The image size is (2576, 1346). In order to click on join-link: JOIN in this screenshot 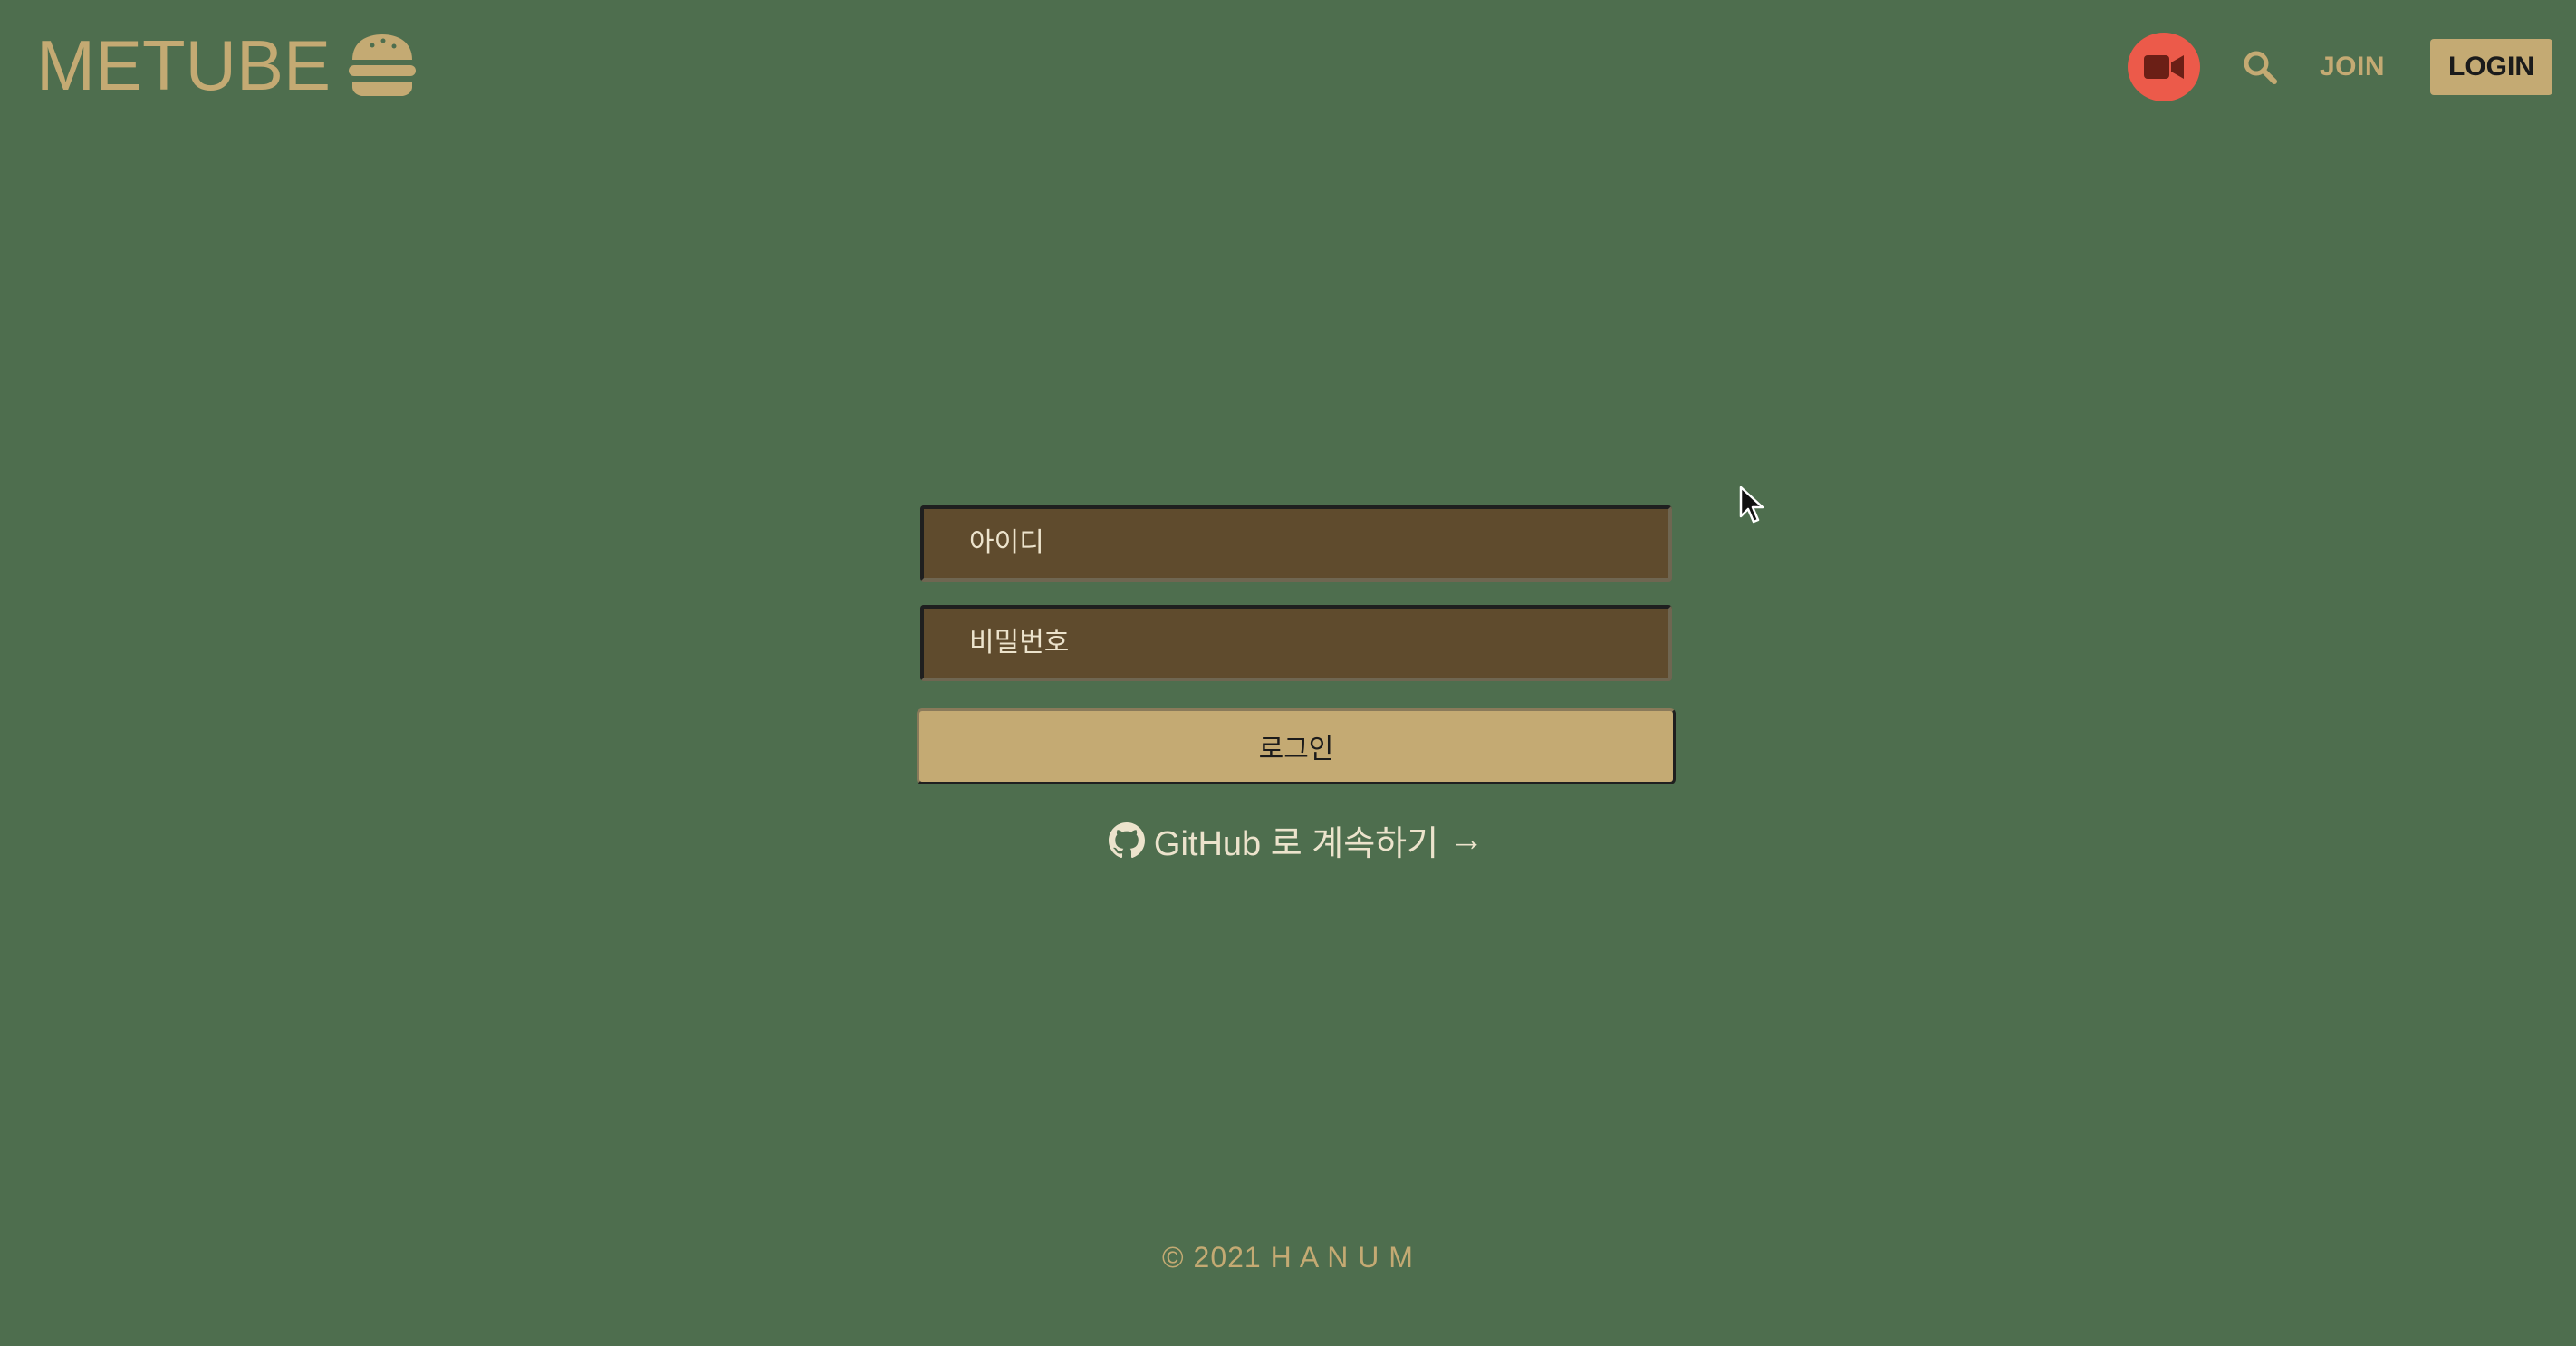, I will do `click(2352, 67)`.